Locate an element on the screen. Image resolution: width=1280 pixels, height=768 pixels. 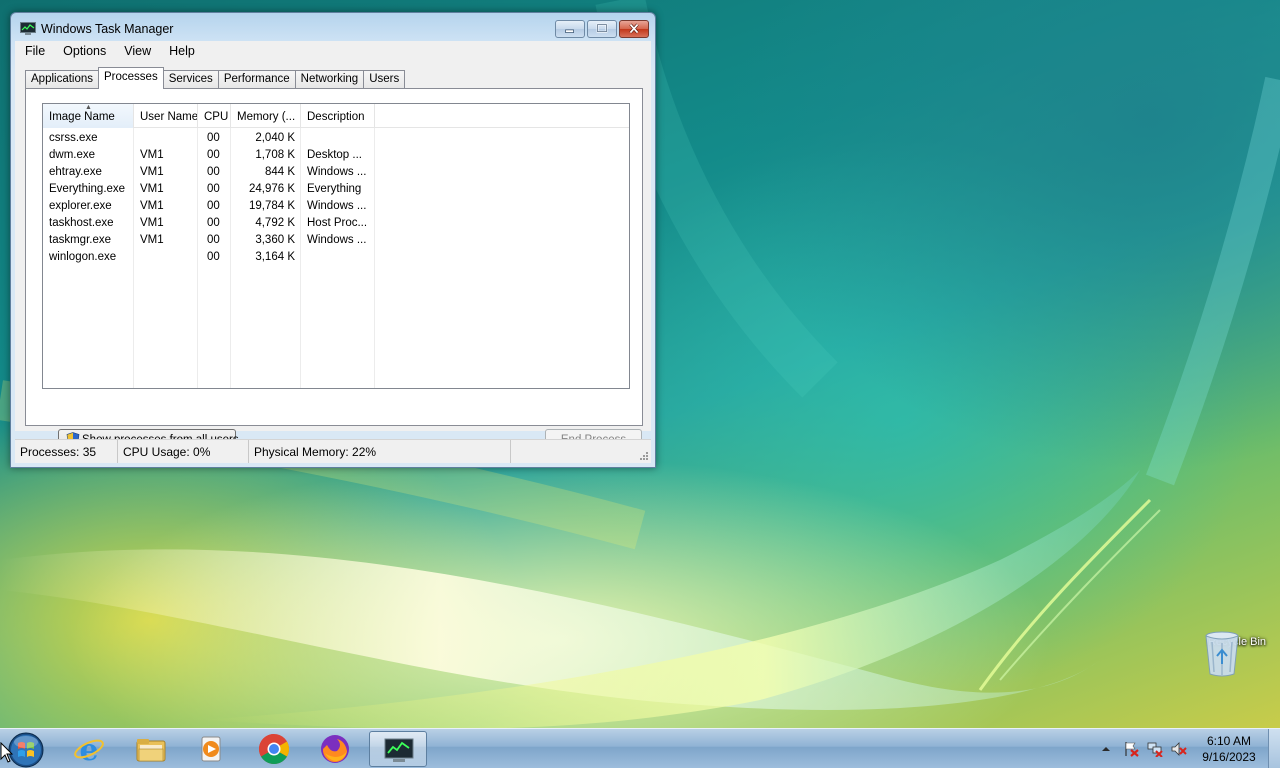
maximize-icon is located at coordinates (602, 28).